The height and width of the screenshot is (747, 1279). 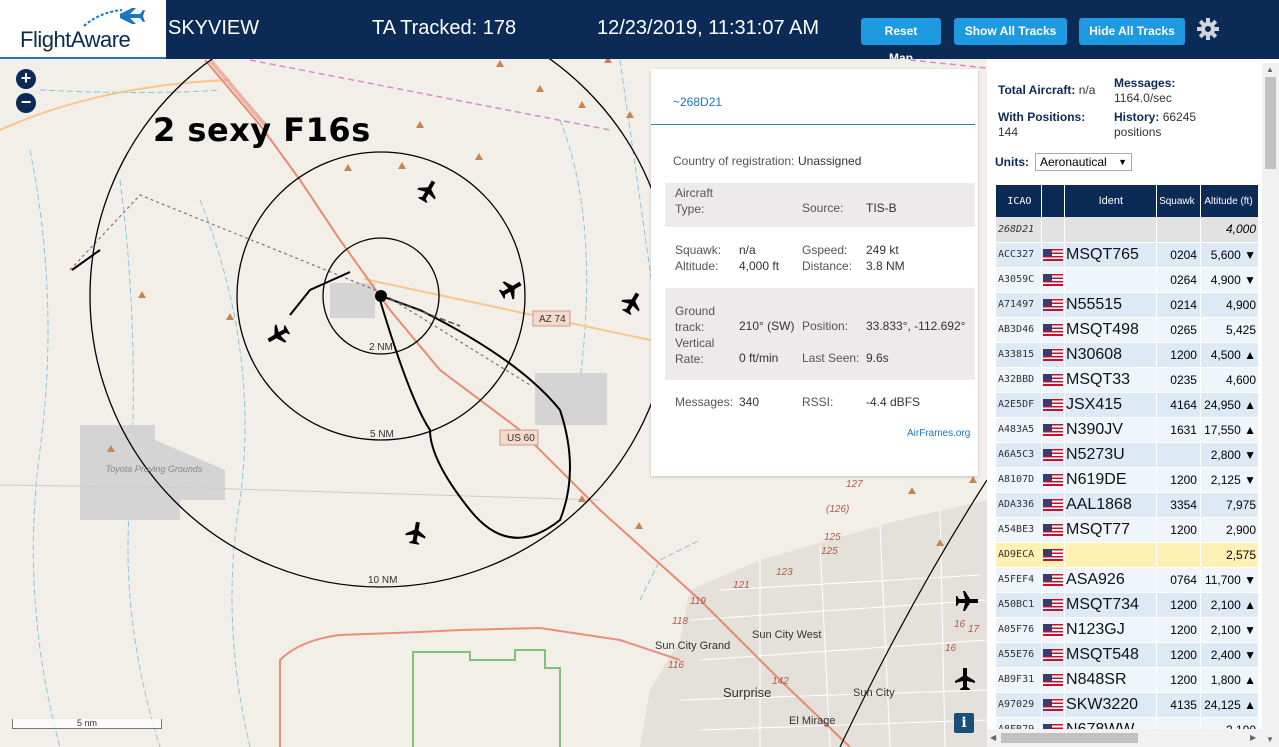 What do you see at coordinates (444, 28) in the screenshot?
I see `tracked-count: TA Tracked: 178` at bounding box center [444, 28].